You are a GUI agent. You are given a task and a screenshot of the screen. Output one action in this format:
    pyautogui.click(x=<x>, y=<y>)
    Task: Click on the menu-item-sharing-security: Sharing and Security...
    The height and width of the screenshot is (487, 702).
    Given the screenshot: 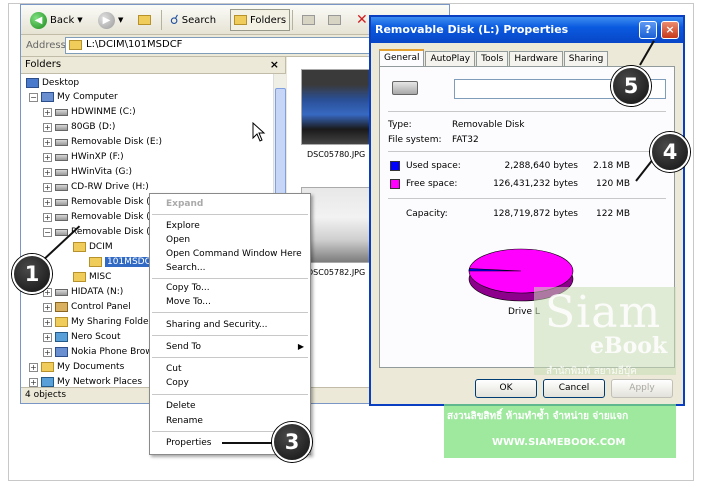 What is the action you would take?
    pyautogui.click(x=216, y=325)
    